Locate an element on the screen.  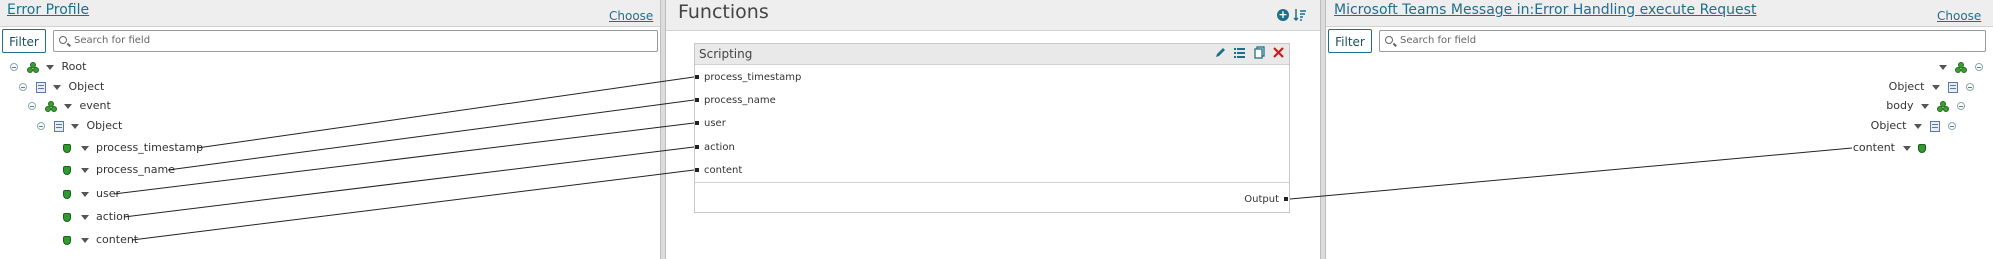
edit-icon is located at coordinates (1220, 52).